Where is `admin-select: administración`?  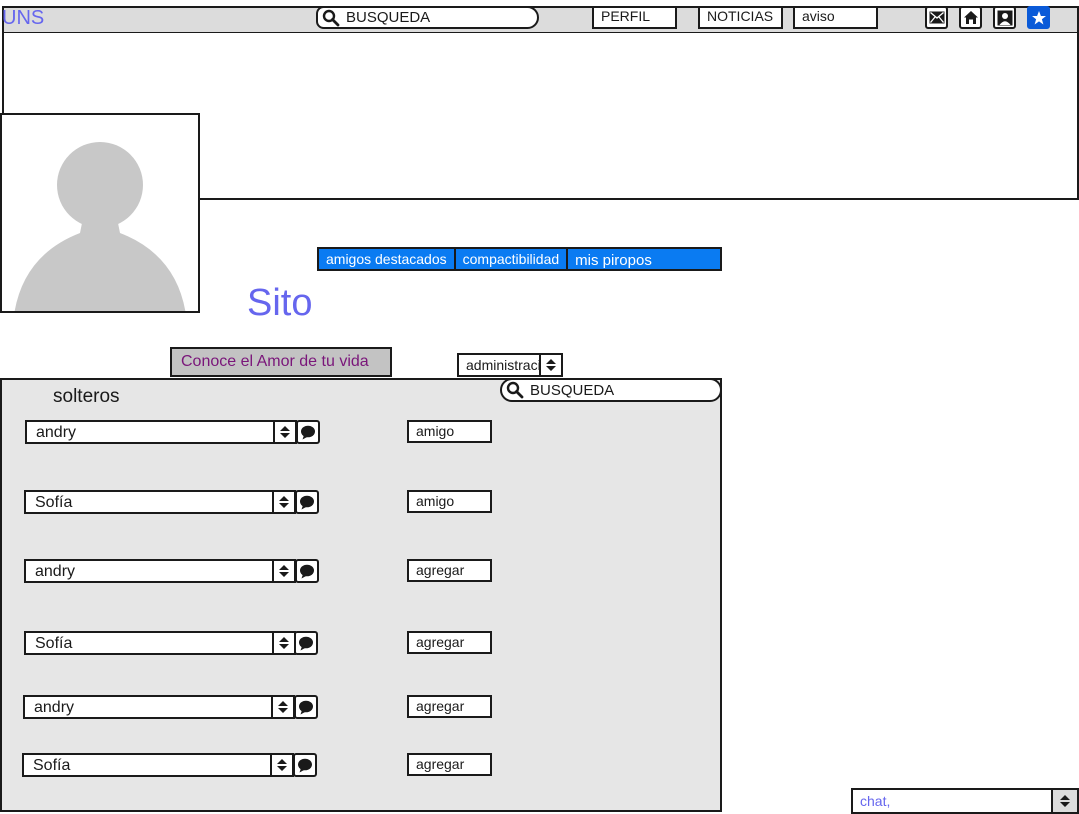 admin-select: administración is located at coordinates (510, 365).